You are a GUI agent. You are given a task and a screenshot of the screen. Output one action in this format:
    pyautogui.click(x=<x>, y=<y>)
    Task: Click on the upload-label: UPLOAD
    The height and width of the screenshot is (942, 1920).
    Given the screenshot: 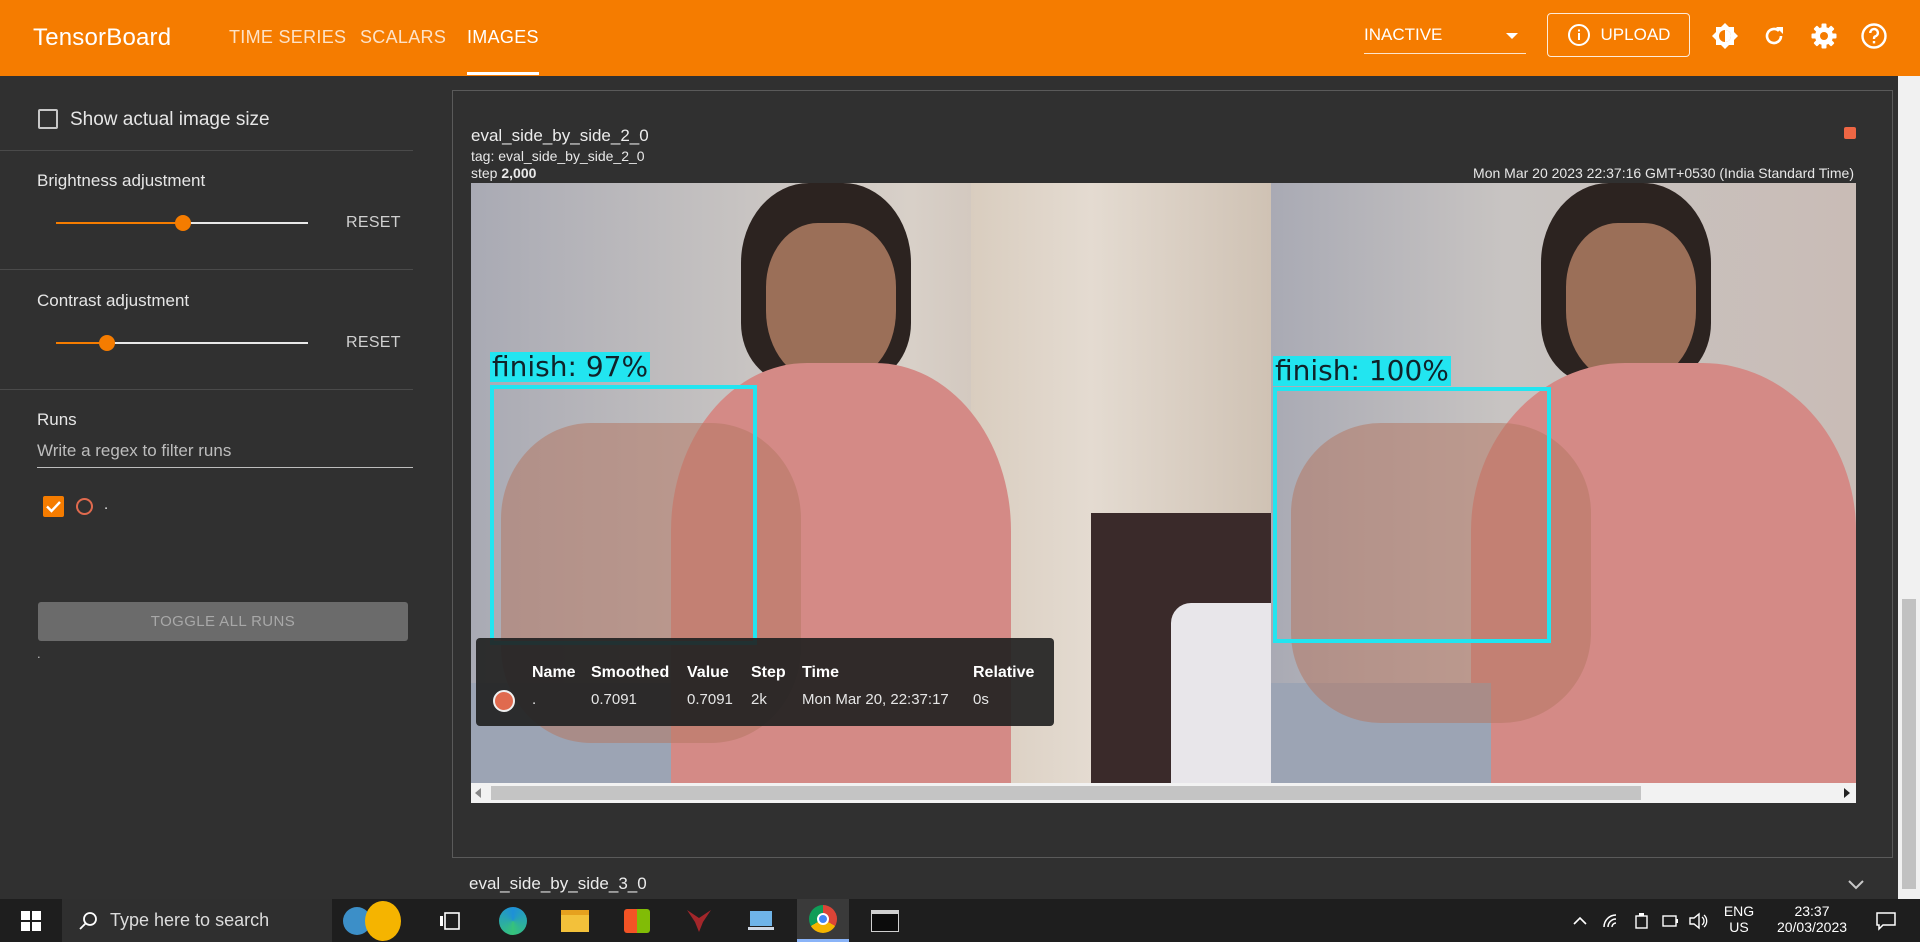 What is the action you would take?
    pyautogui.click(x=1635, y=34)
    